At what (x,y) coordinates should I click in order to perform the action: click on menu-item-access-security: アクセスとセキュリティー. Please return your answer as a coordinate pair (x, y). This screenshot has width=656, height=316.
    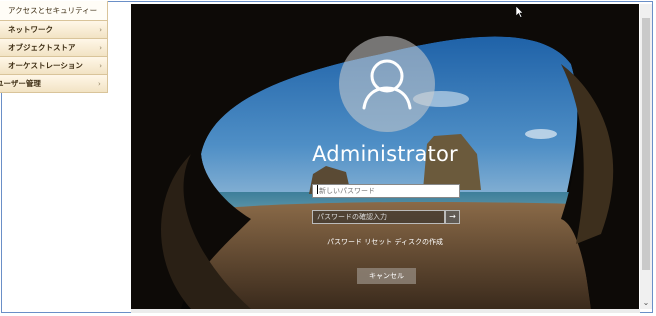
    Looking at the image, I should click on (54, 11).